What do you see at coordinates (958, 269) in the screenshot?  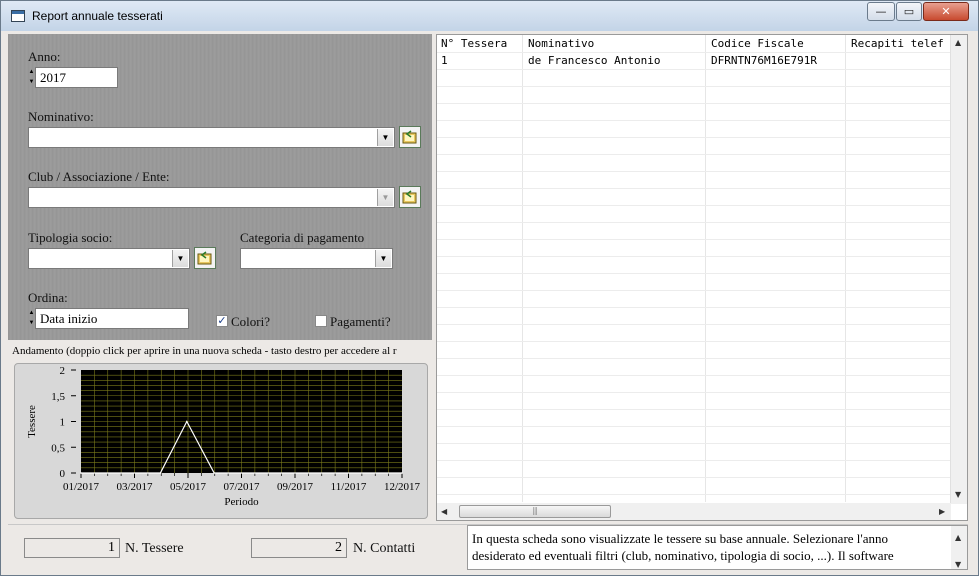 I see `table-vertical-scrollbar: ▲ ▼` at bounding box center [958, 269].